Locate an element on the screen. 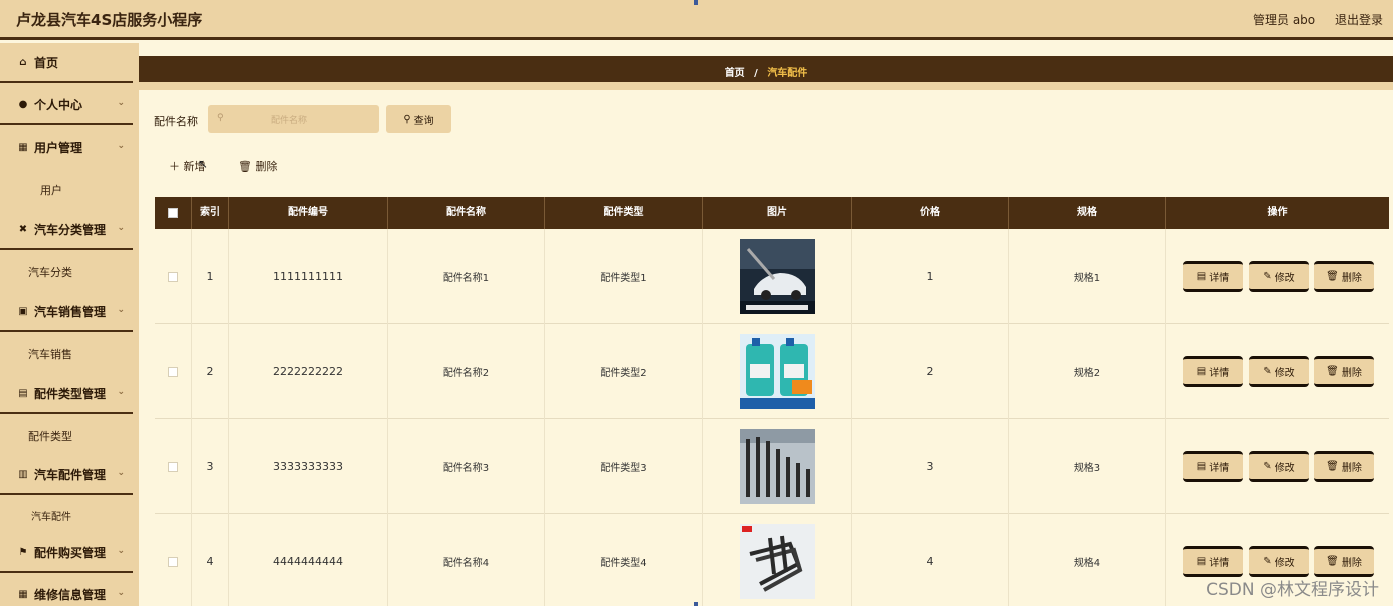 This screenshot has height=606, width=1393. search-input: ⚲ 配件名称 is located at coordinates (293, 119).